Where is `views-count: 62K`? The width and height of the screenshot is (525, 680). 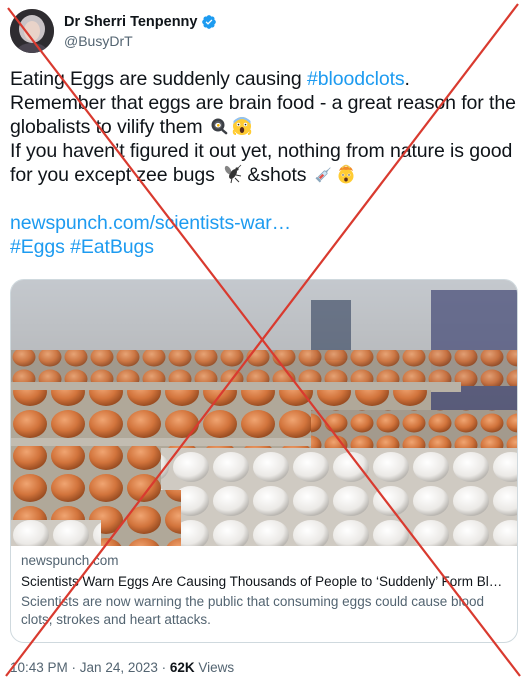
views-count: 62K is located at coordinates (182, 667).